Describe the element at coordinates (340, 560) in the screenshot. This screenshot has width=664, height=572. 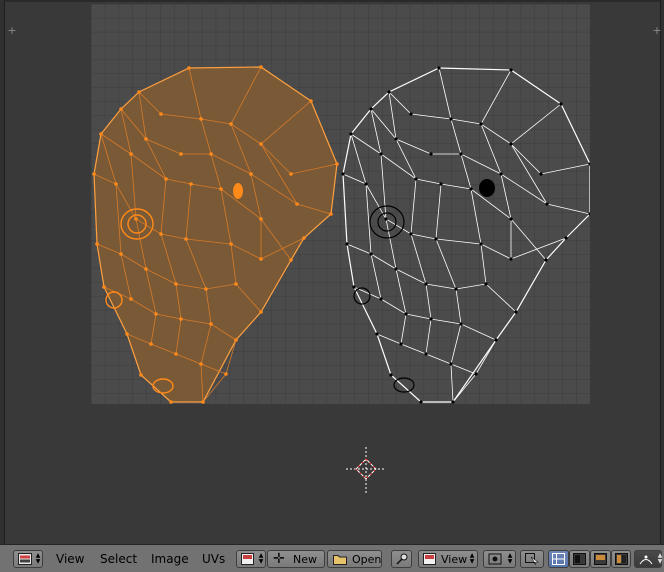
I see `folder-icon` at that location.